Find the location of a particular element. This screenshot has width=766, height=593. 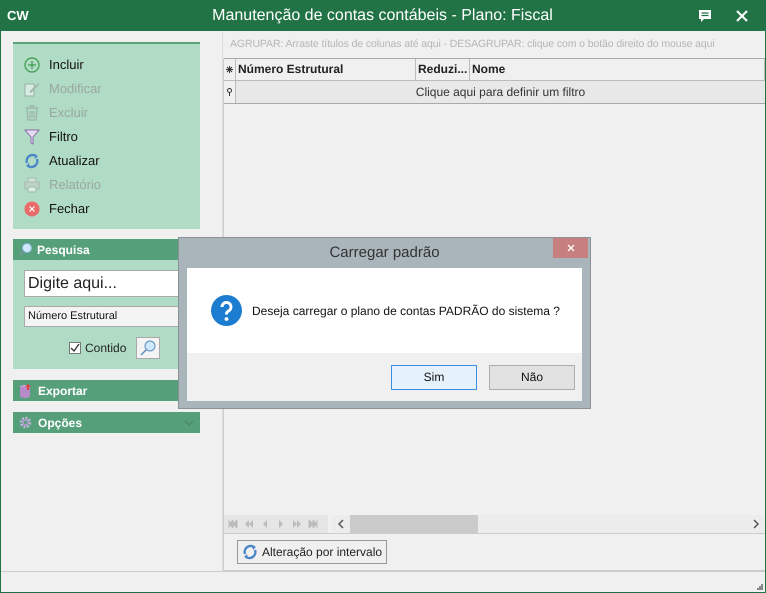

plus-circle-icon is located at coordinates (32, 65).